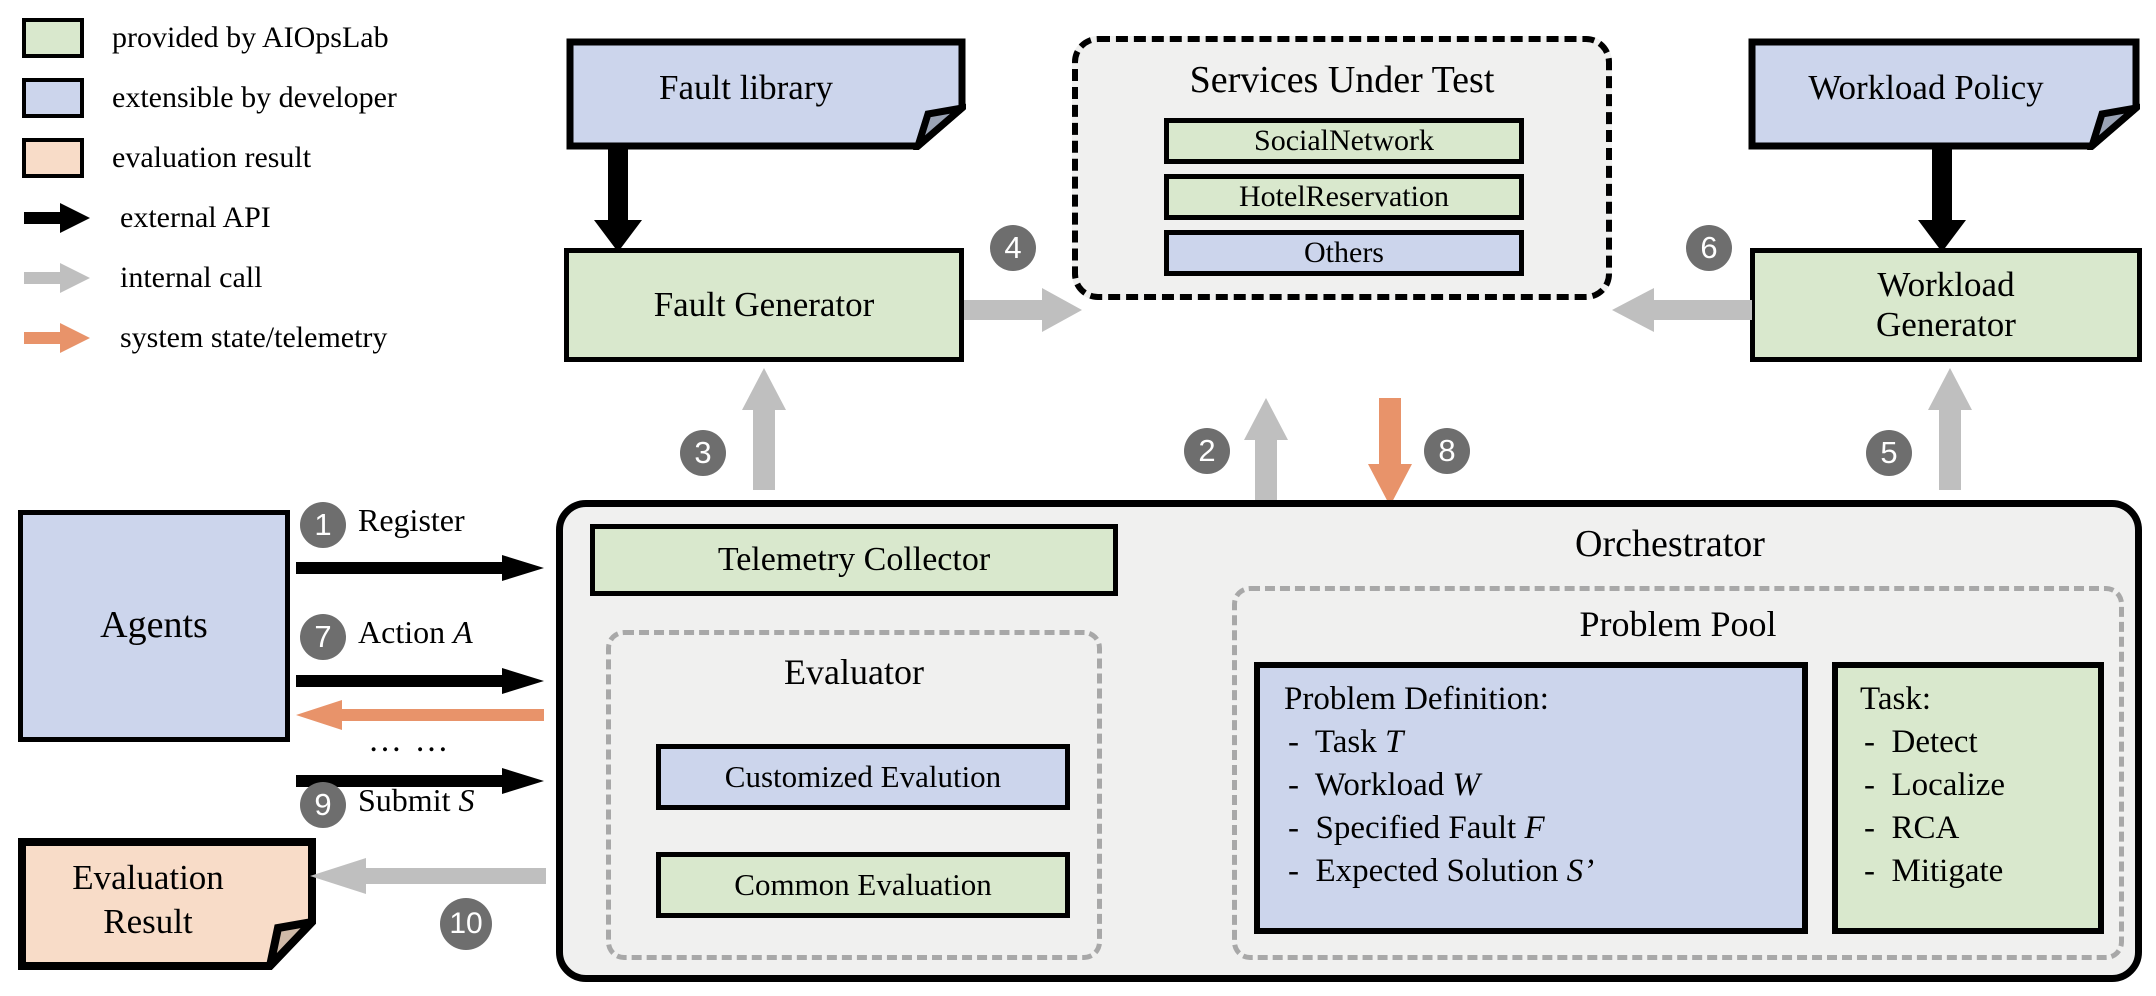 Image resolution: width=2156 pixels, height=996 pixels. Describe the element at coordinates (1925, 827) in the screenshot. I see `task-item-2-text: RCA` at that location.